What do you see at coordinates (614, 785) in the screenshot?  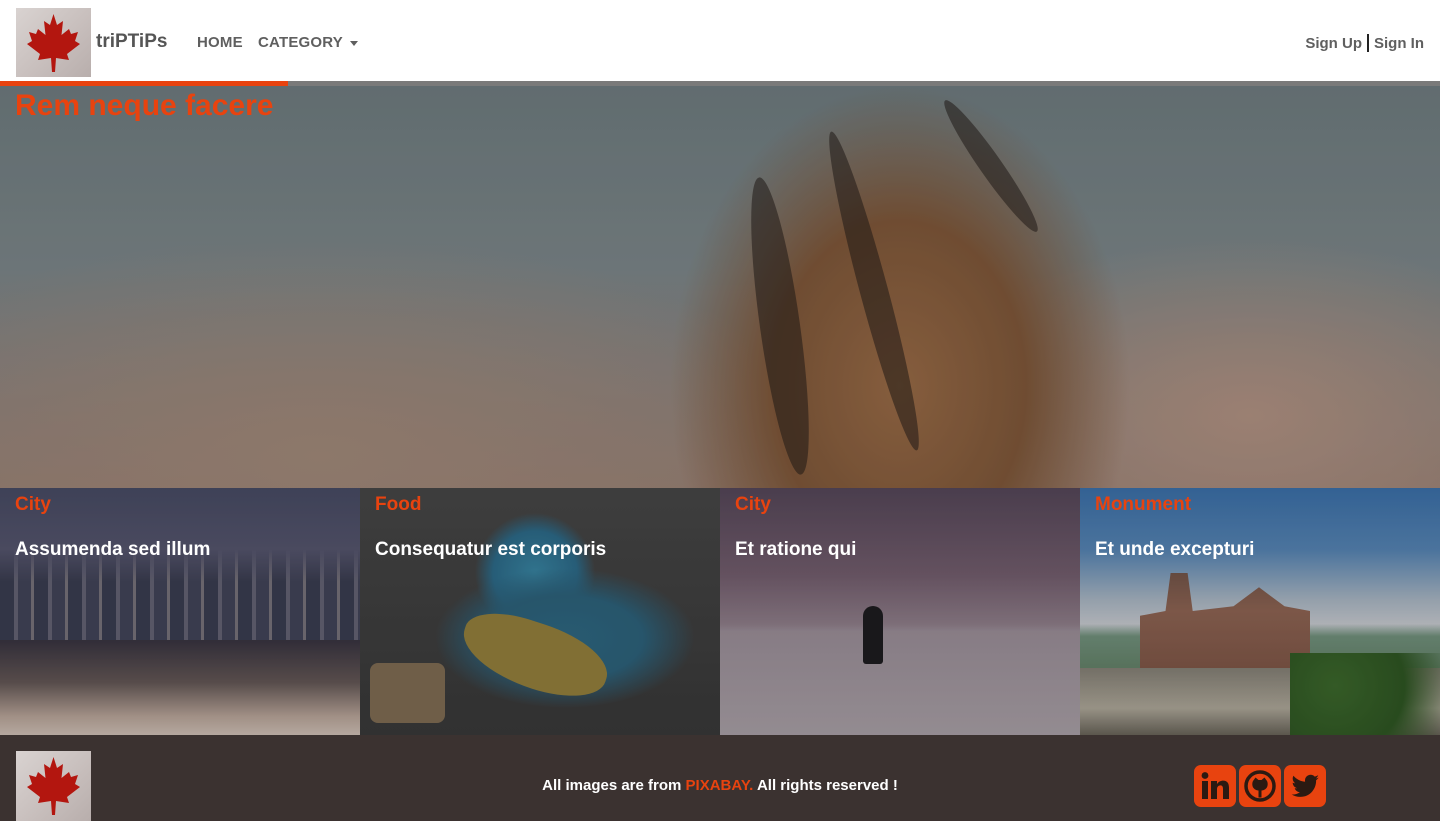 I see `footer-text-before: All images are from` at bounding box center [614, 785].